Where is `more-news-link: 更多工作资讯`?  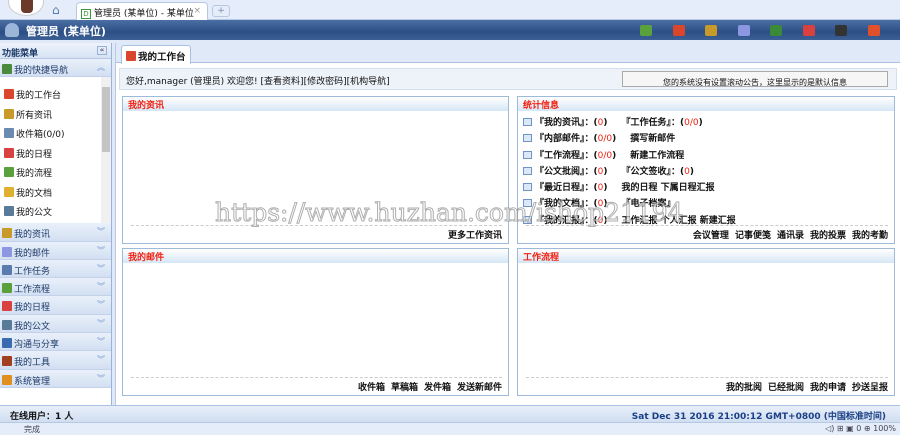 more-news-link: 更多工作资讯 is located at coordinates (475, 236).